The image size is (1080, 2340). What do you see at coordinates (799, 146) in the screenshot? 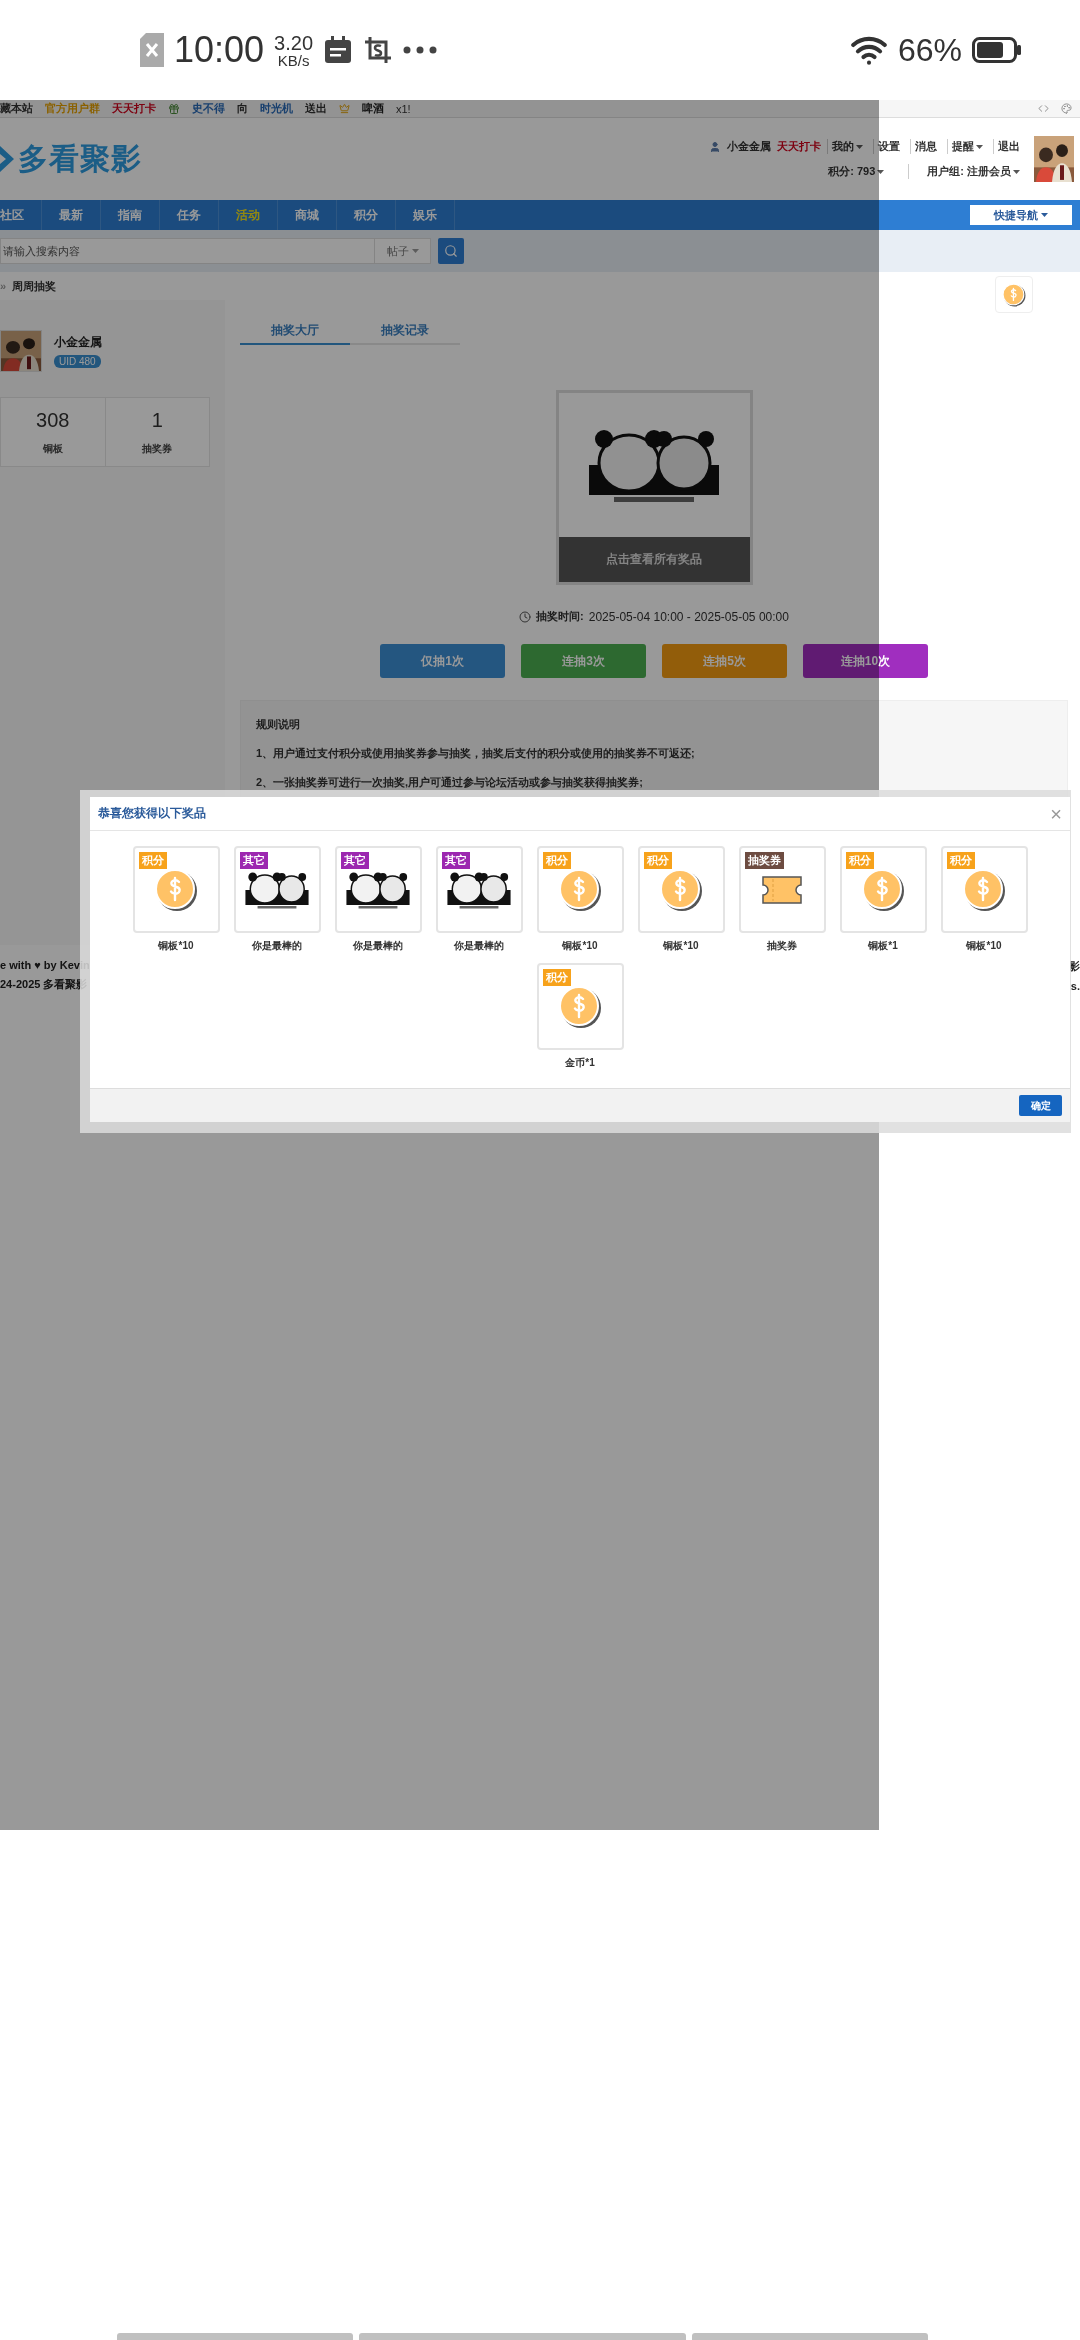
I see `checkin-link: 天天打卡` at bounding box center [799, 146].